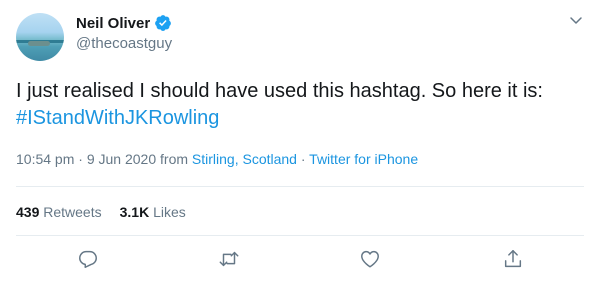  Describe the element at coordinates (117, 118) in the screenshot. I see `hashtag-link: #IStandWithJKRowling` at that location.